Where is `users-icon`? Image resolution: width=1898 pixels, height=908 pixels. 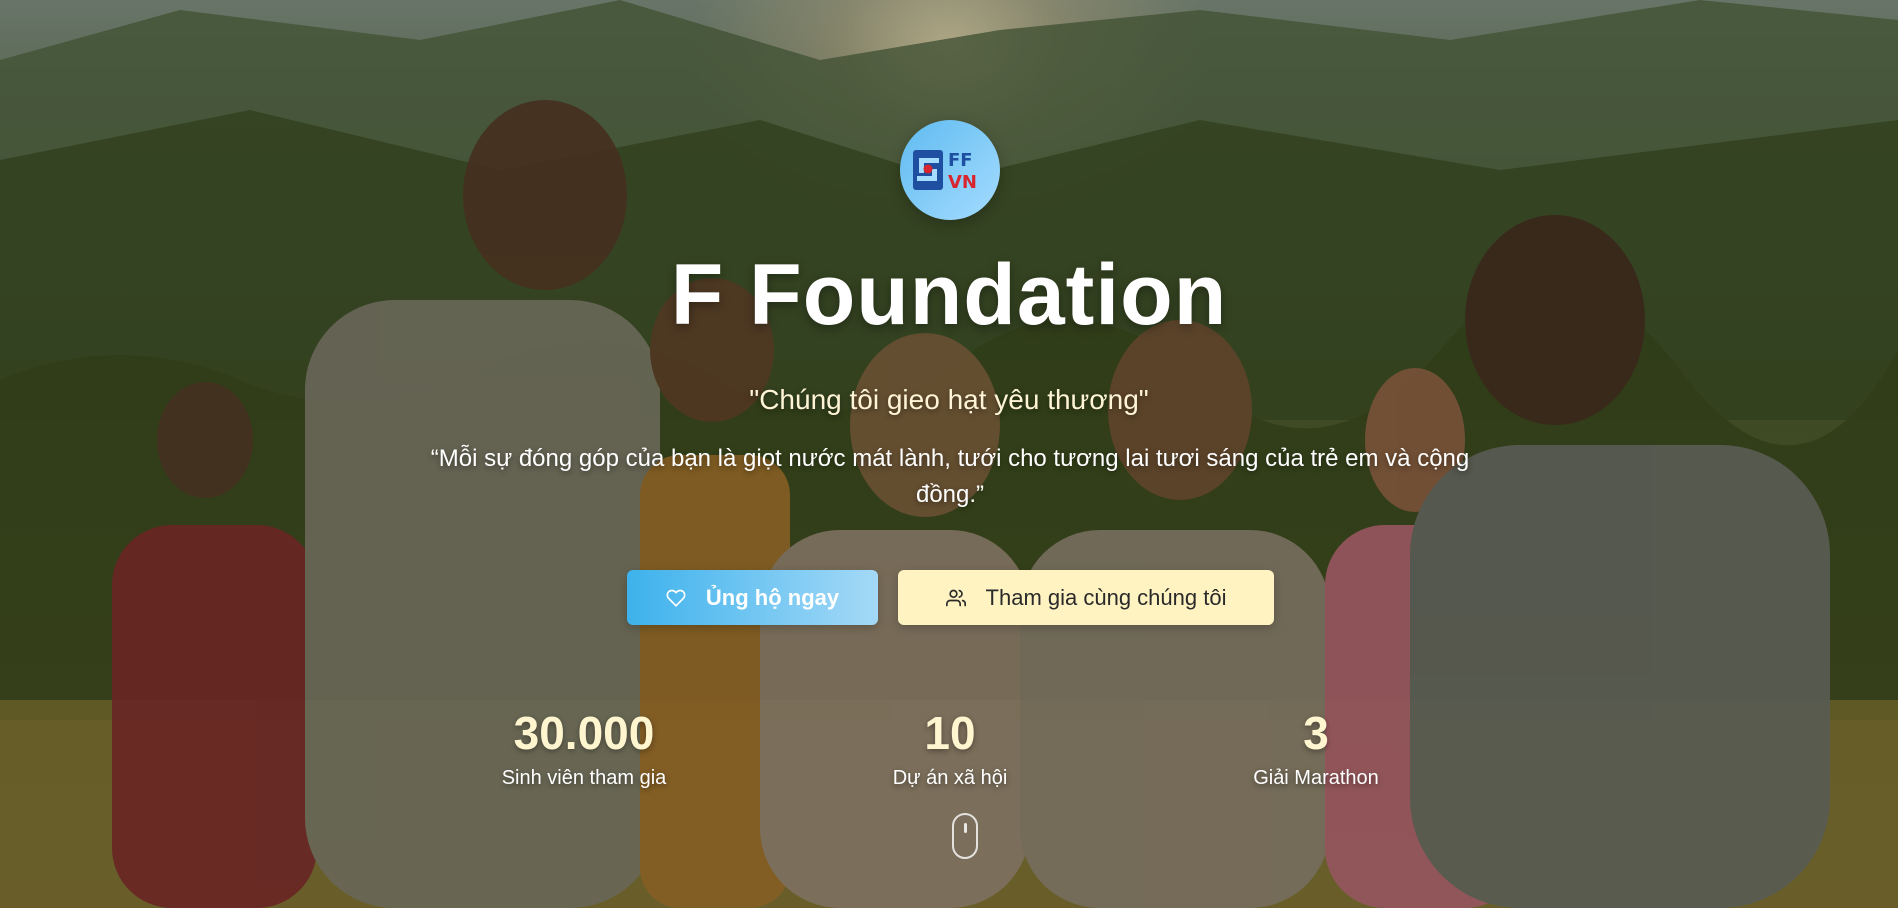
users-icon is located at coordinates (955, 598).